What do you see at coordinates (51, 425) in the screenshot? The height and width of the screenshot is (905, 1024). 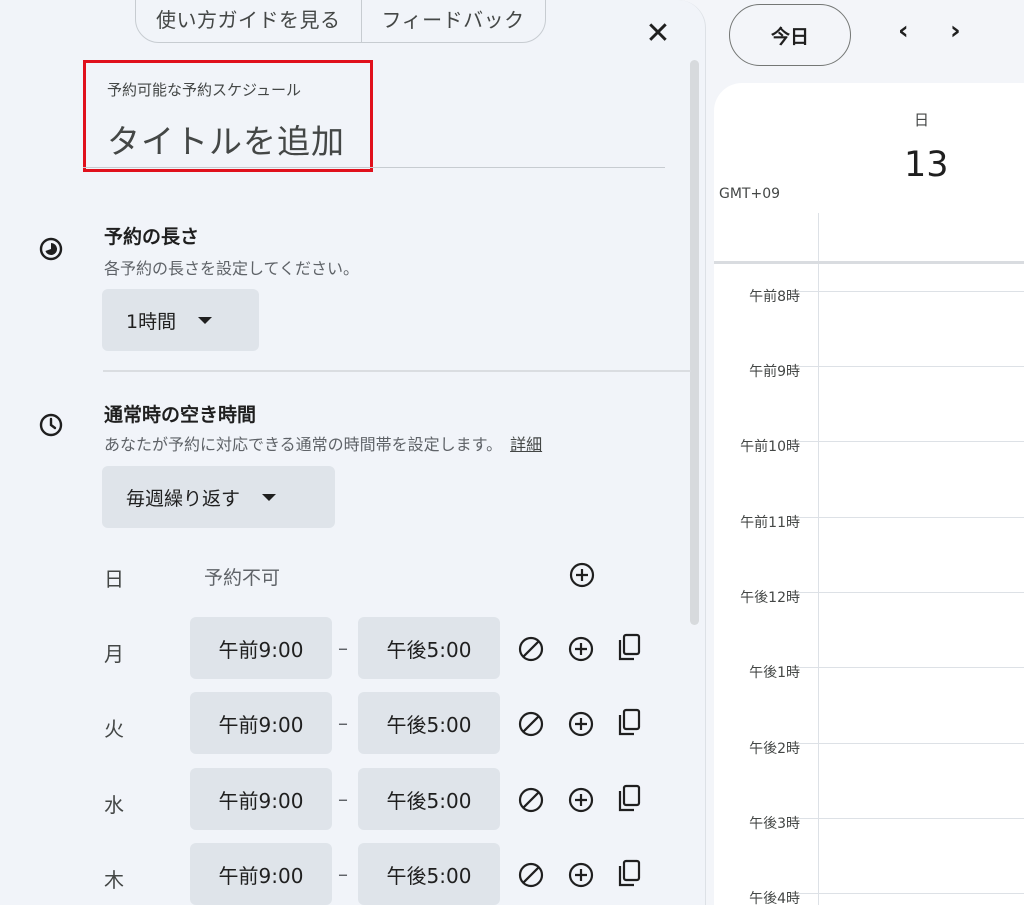 I see `clock-icon` at bounding box center [51, 425].